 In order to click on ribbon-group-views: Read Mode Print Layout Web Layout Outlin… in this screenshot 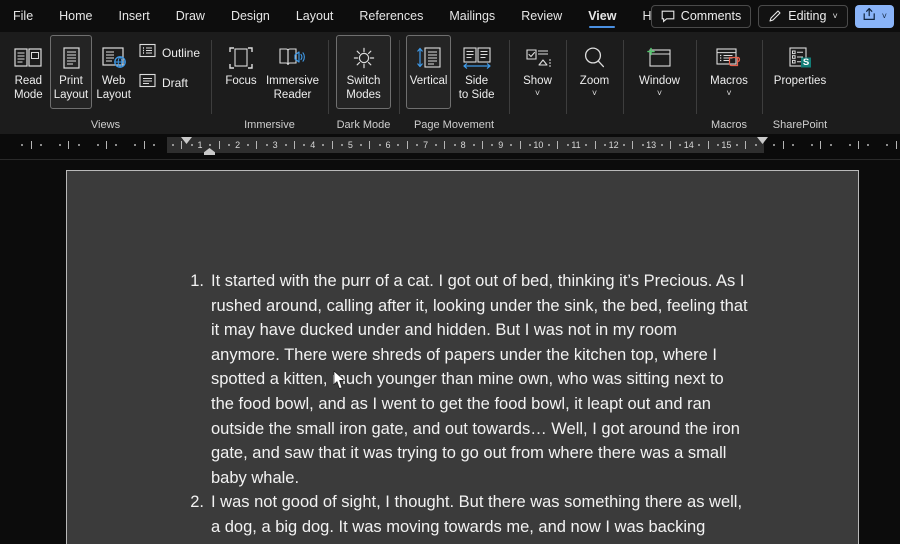, I will do `click(105, 83)`.